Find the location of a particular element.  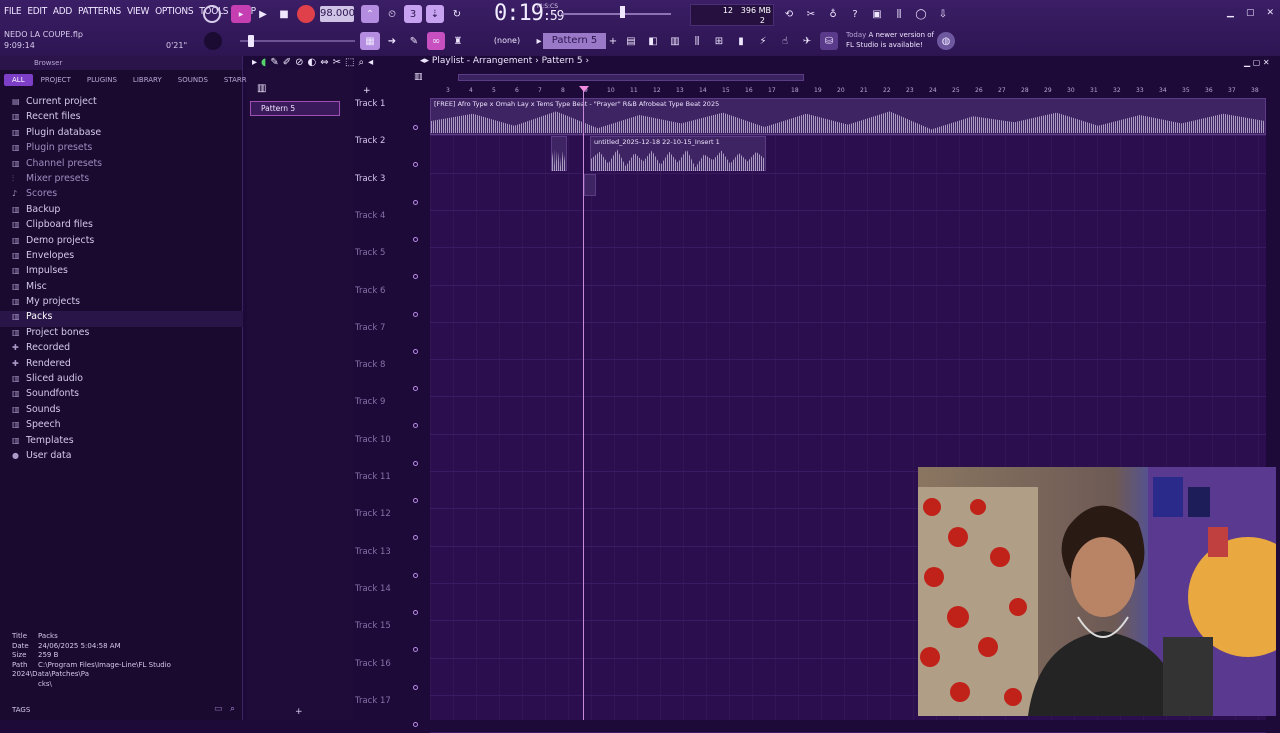

track-header: Track 2 is located at coordinates (390, 154).